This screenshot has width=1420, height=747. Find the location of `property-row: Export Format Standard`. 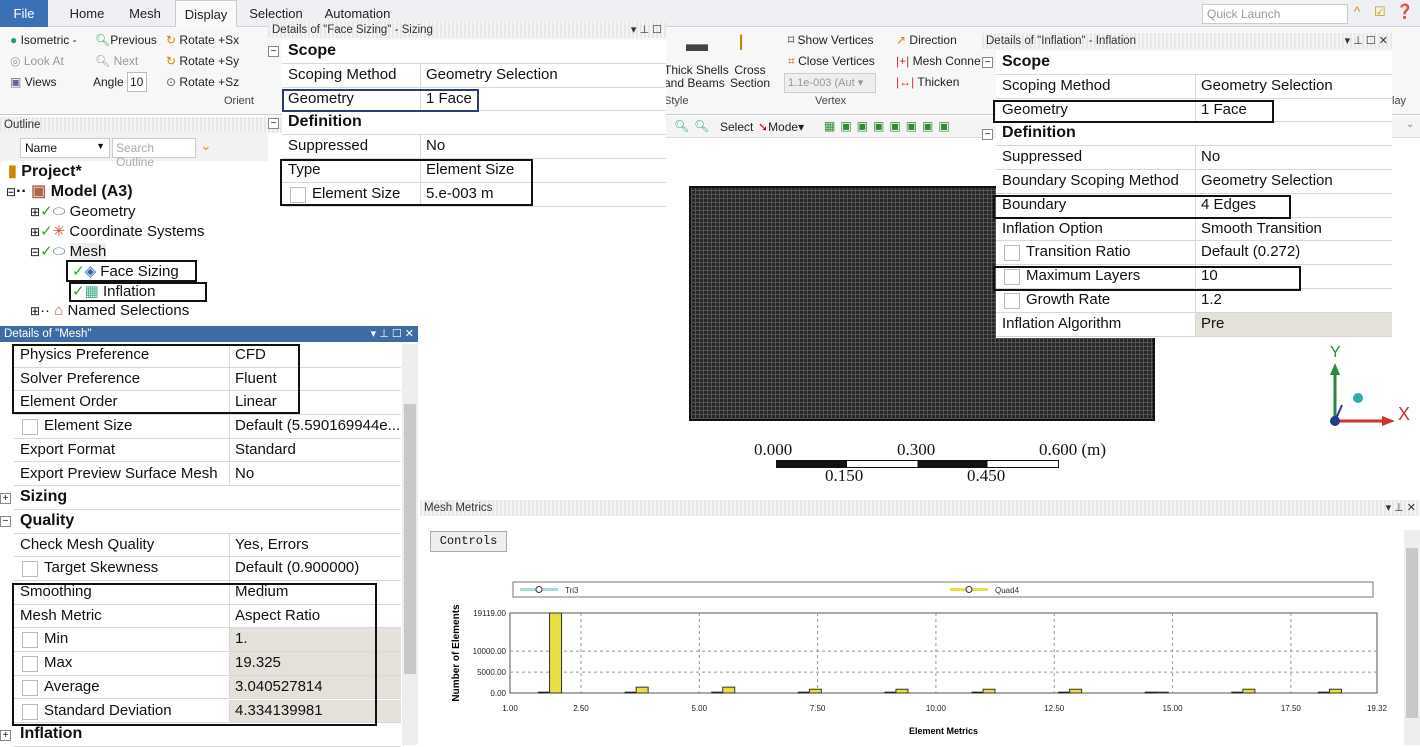

property-row: Export Format Standard is located at coordinates (207, 450).